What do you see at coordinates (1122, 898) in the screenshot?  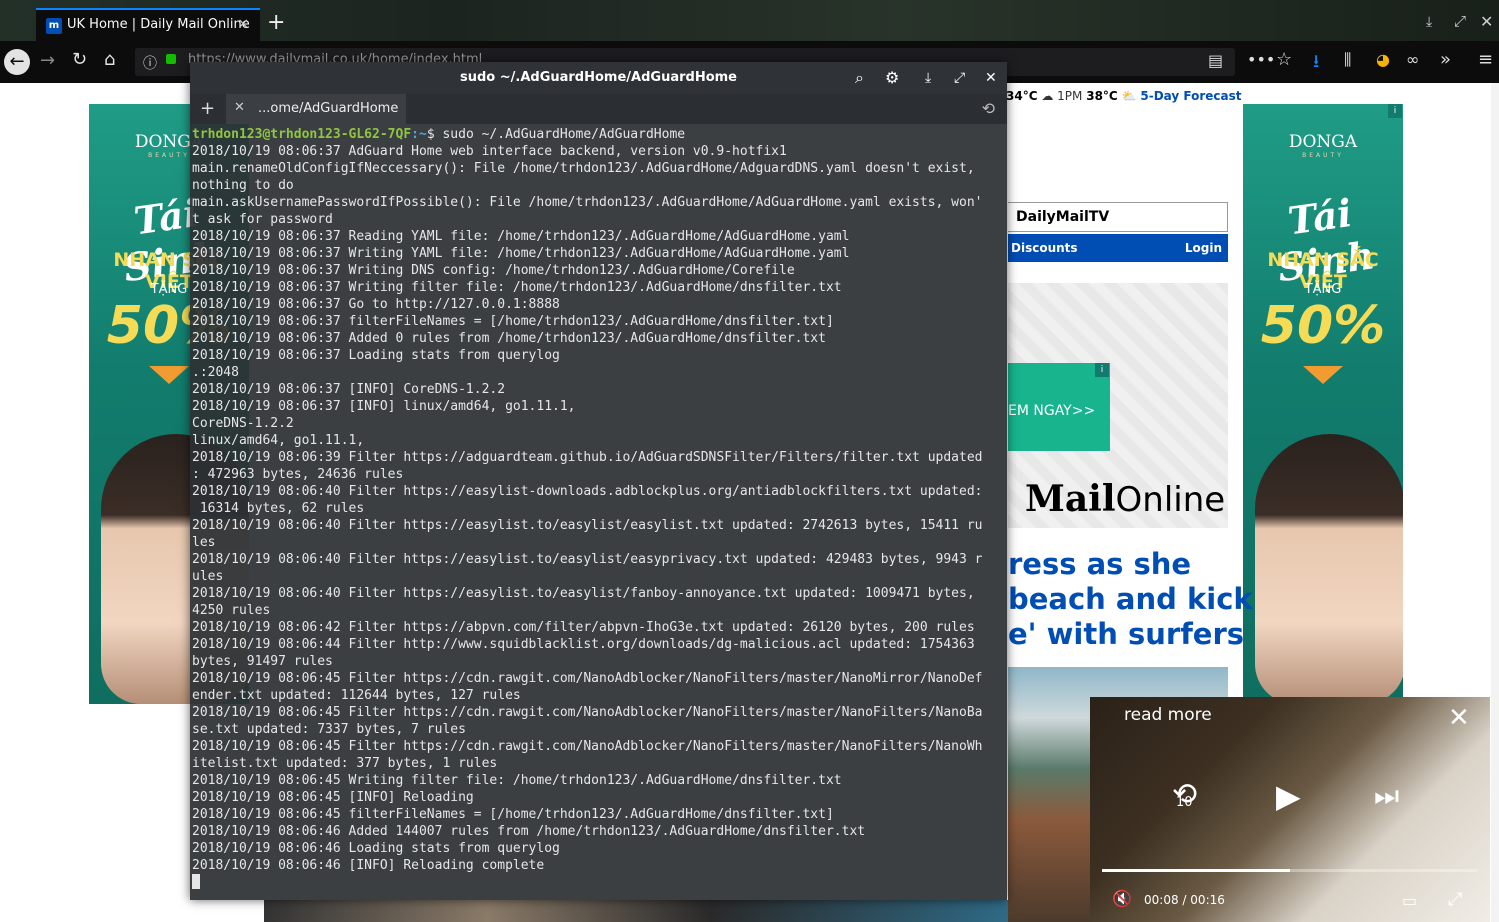 I see `mute-icon: 🔇` at bounding box center [1122, 898].